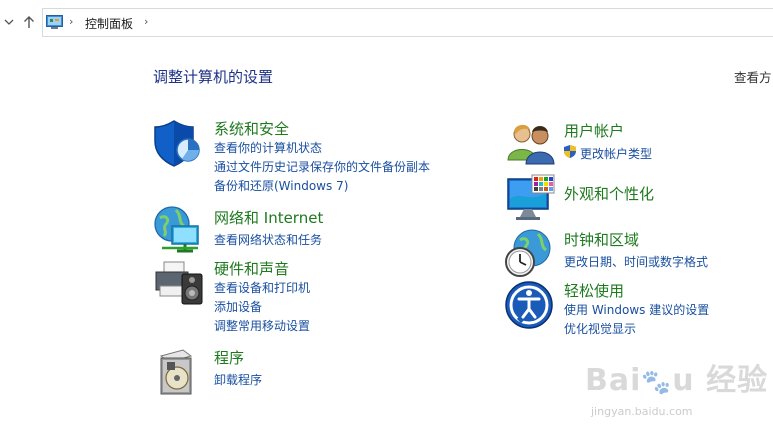 This screenshot has height=441, width=773. What do you see at coordinates (594, 290) in the screenshot?
I see `category-ease-of-access: 轻松使用` at bounding box center [594, 290].